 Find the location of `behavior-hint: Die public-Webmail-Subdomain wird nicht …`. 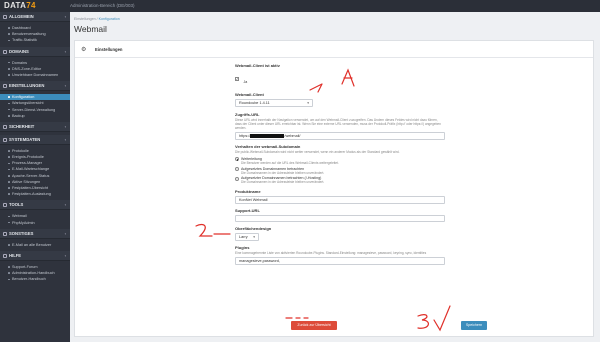

behavior-hint: Die public-Webmail-Subdomain wird nicht … is located at coordinates (317, 151).